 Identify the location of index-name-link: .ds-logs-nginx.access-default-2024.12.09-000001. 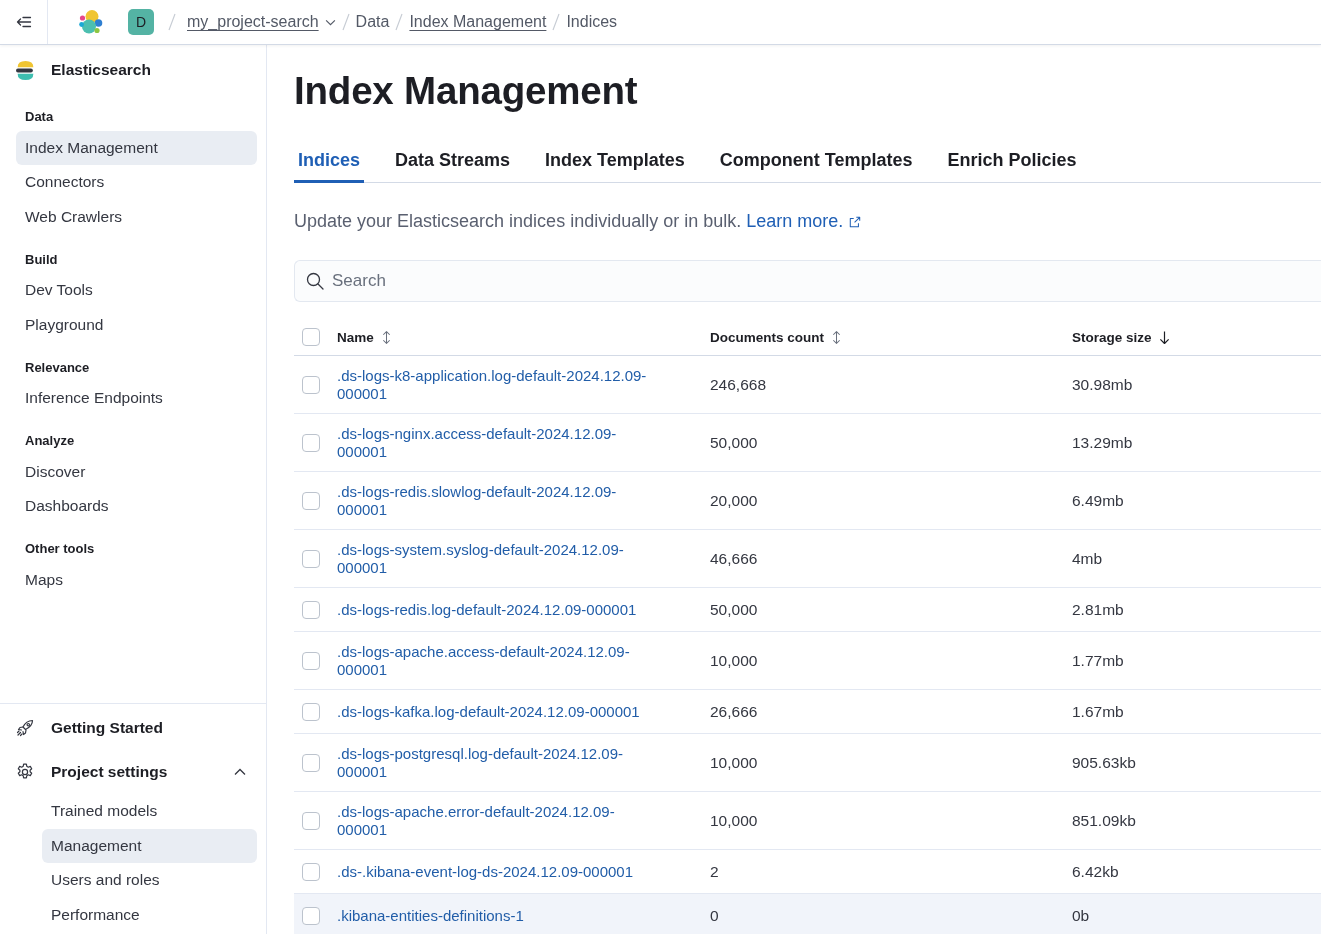
(499, 442).